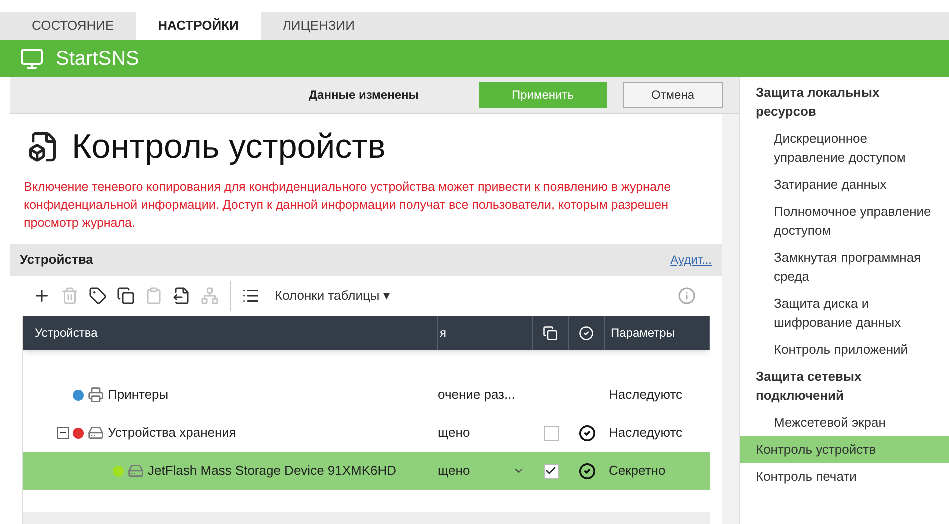 This screenshot has width=949, height=524. Describe the element at coordinates (98, 59) in the screenshot. I see `app-title: StartSNS` at that location.